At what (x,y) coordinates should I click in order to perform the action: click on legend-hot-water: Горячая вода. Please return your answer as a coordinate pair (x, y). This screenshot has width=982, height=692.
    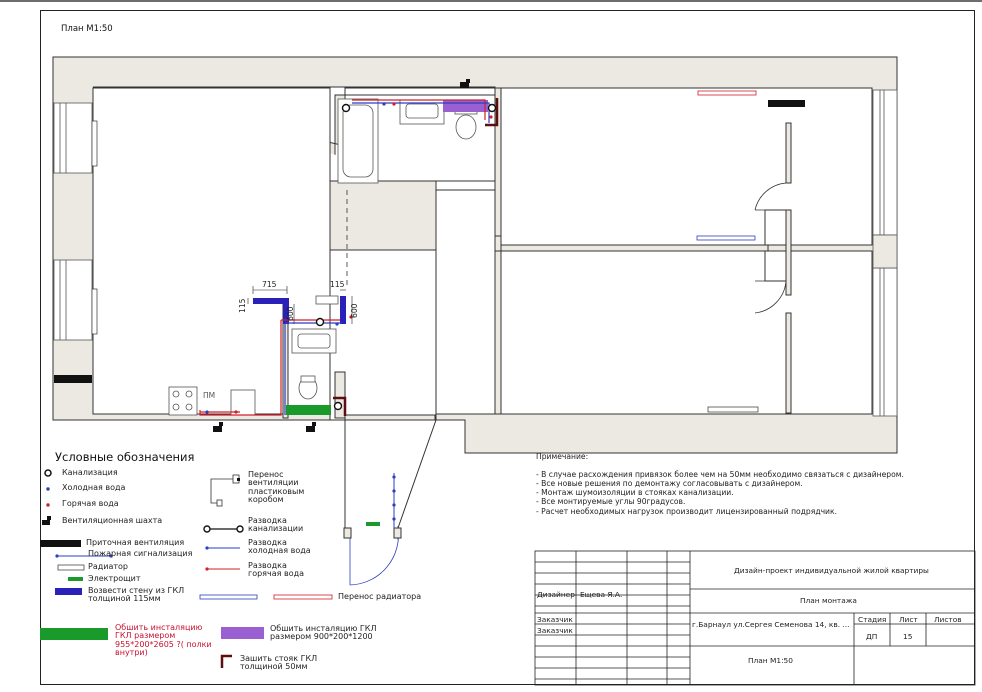
    Looking at the image, I should click on (90, 503).